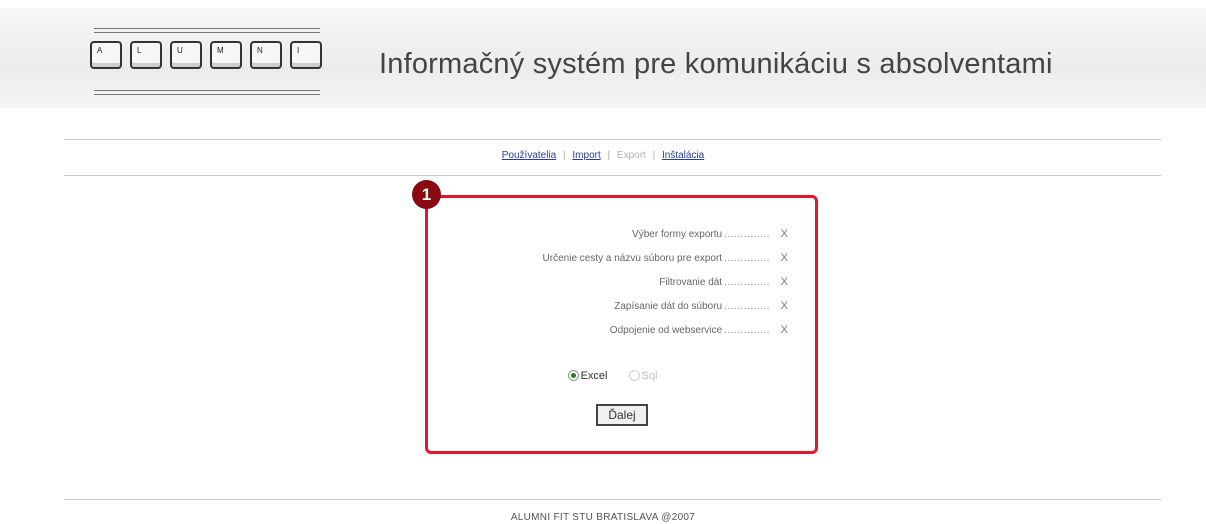 This screenshot has height=524, width=1206. What do you see at coordinates (529, 155) in the screenshot?
I see `nav-link-users: Používatelia` at bounding box center [529, 155].